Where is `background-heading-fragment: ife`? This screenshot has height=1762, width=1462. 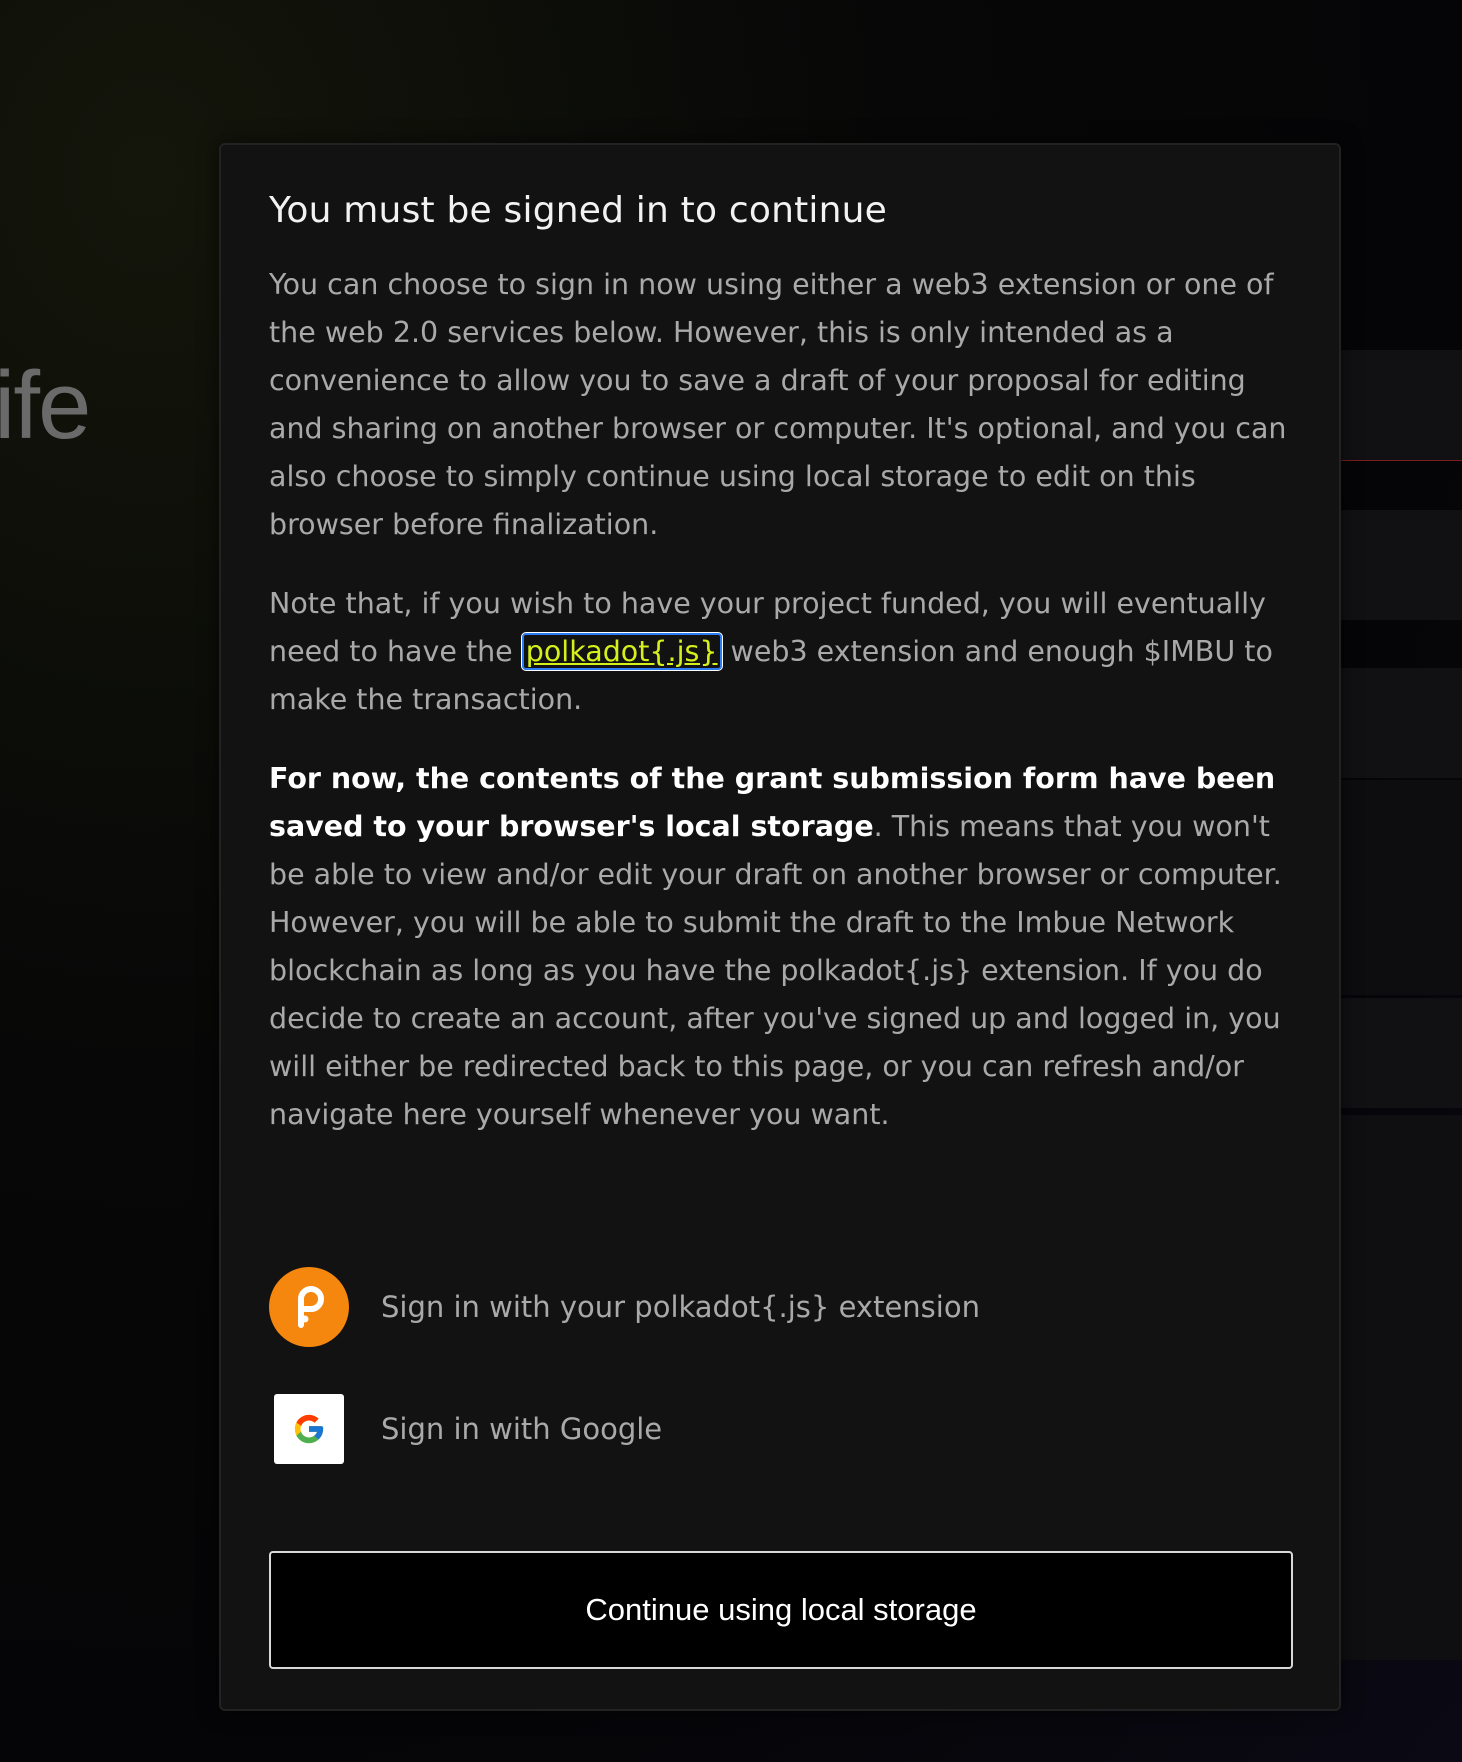 background-heading-fragment: ife is located at coordinates (45, 405).